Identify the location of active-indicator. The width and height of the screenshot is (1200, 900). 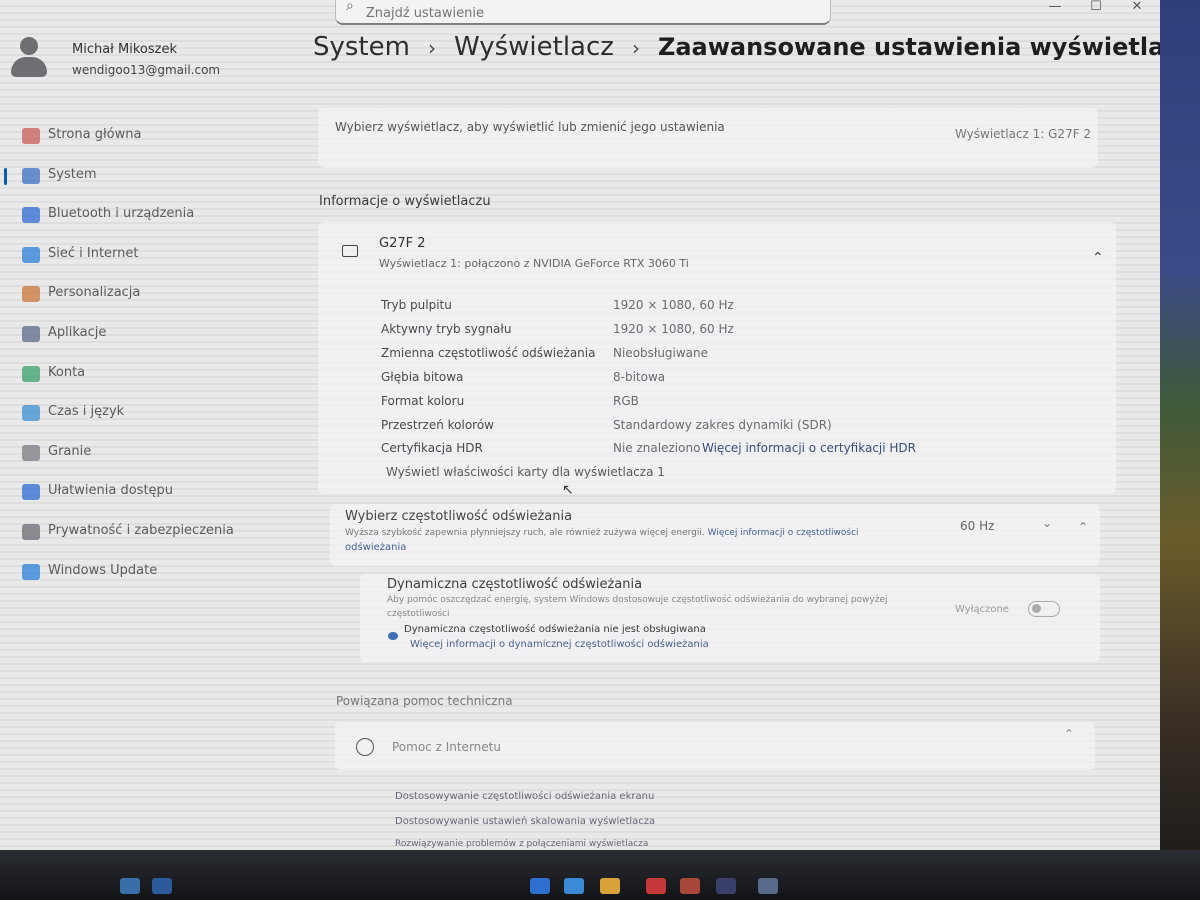
(5, 176).